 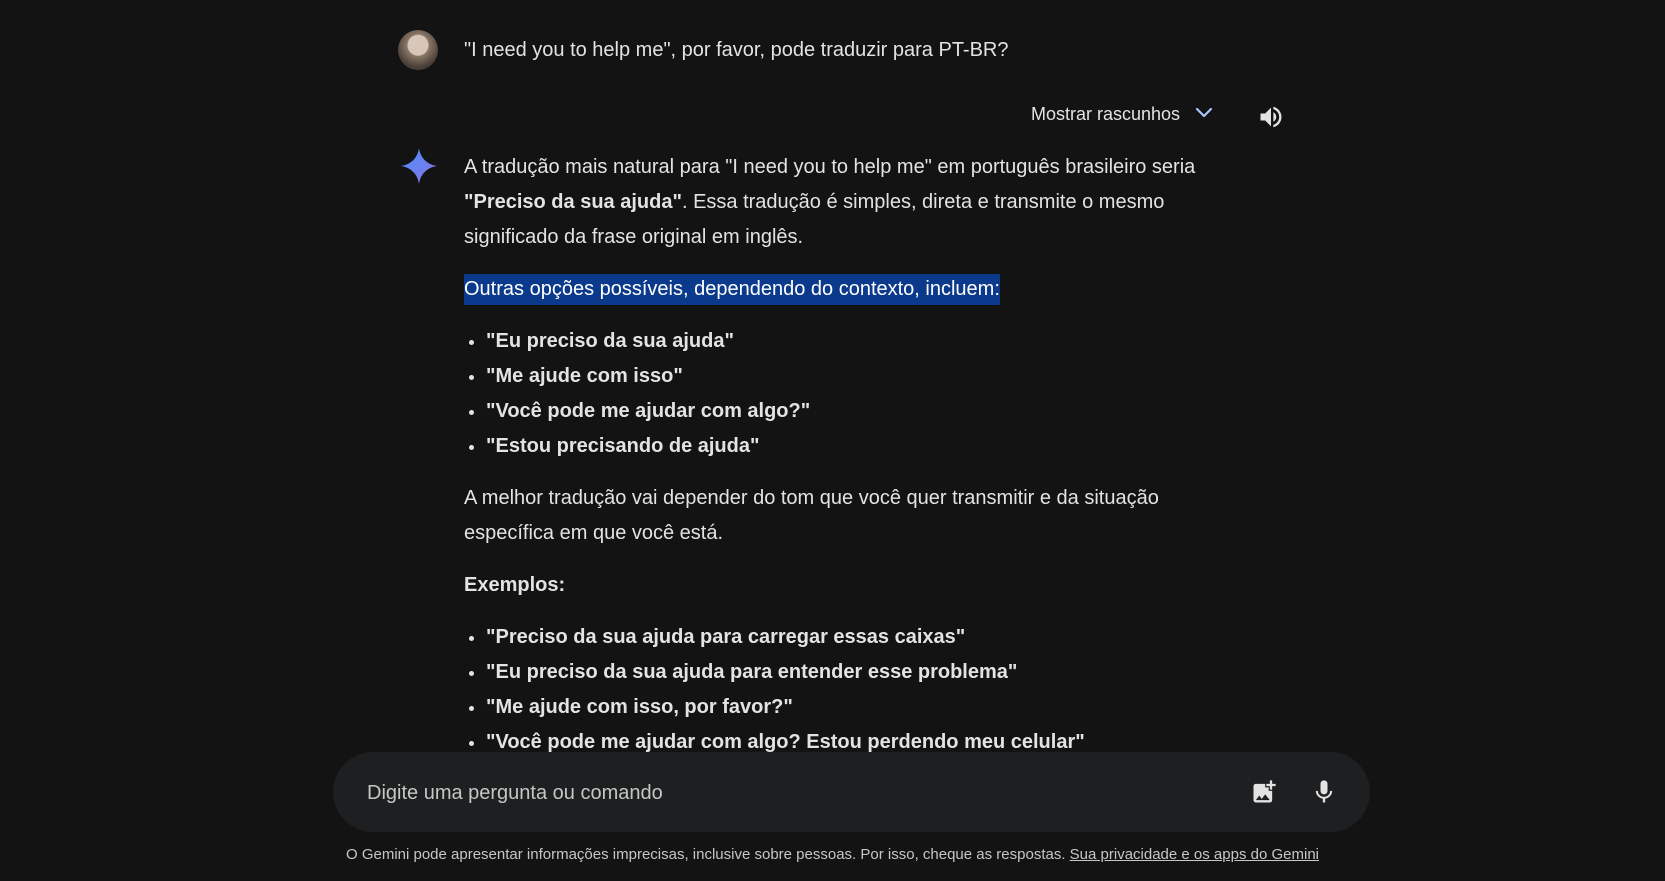 I want to click on list-item: "Eu preciso da sua ajuda", so click(x=855, y=341).